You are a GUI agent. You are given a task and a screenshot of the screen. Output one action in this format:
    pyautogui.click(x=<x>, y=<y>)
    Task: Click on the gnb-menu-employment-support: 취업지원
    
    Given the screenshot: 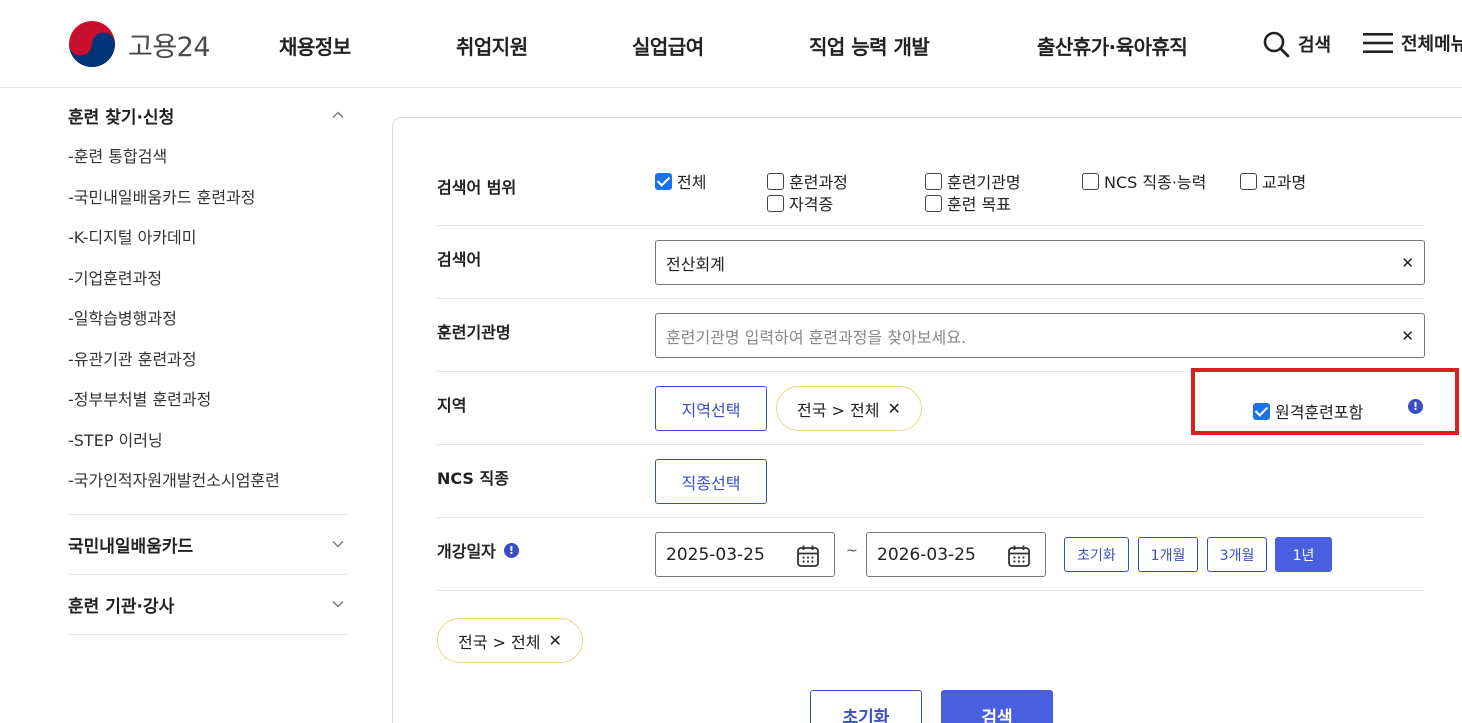 What is the action you would take?
    pyautogui.click(x=492, y=45)
    